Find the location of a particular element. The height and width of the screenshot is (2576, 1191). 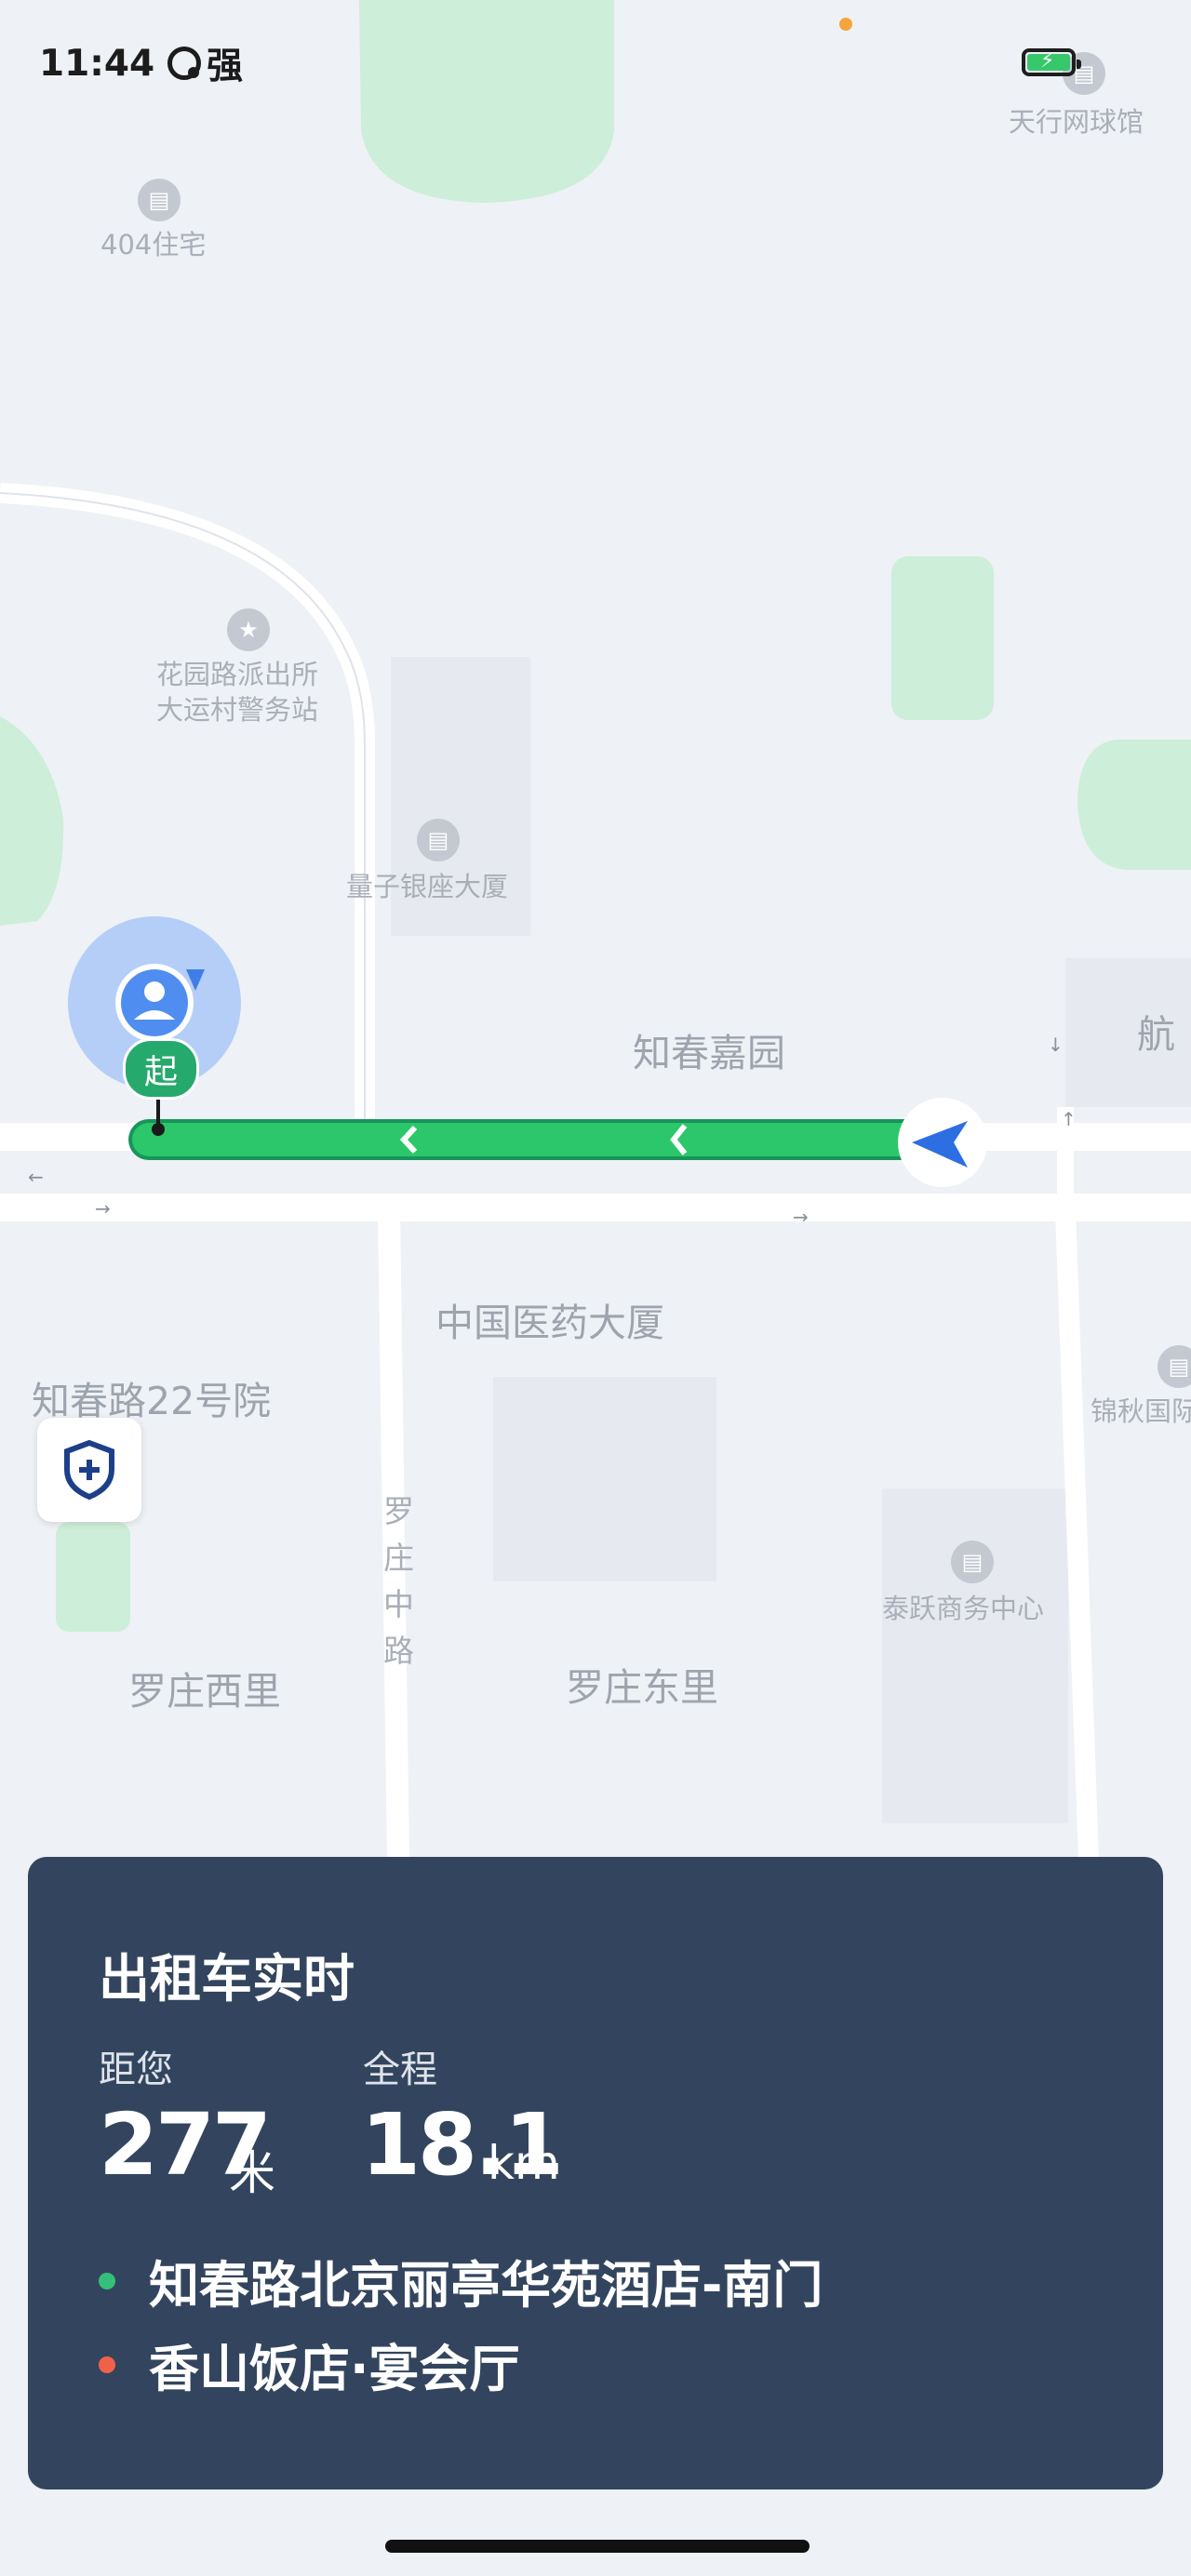

poi-zhichun-garden: 知春嘉园 is located at coordinates (709, 1053).